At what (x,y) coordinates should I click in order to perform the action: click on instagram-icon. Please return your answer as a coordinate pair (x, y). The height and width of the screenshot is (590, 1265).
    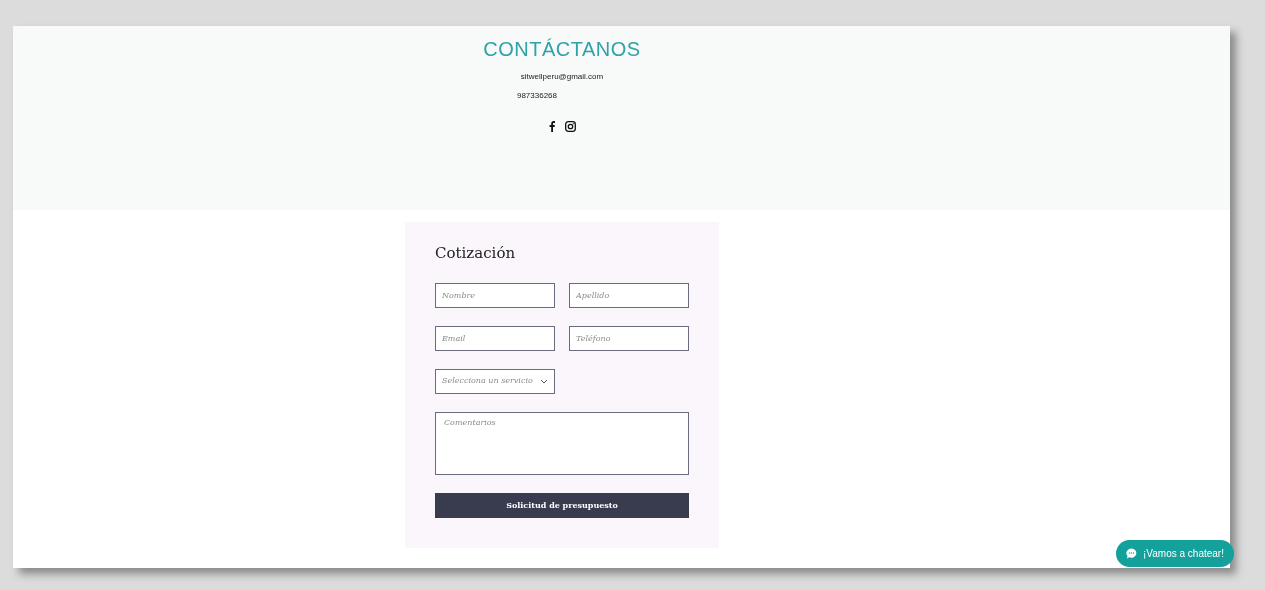
    Looking at the image, I should click on (570, 126).